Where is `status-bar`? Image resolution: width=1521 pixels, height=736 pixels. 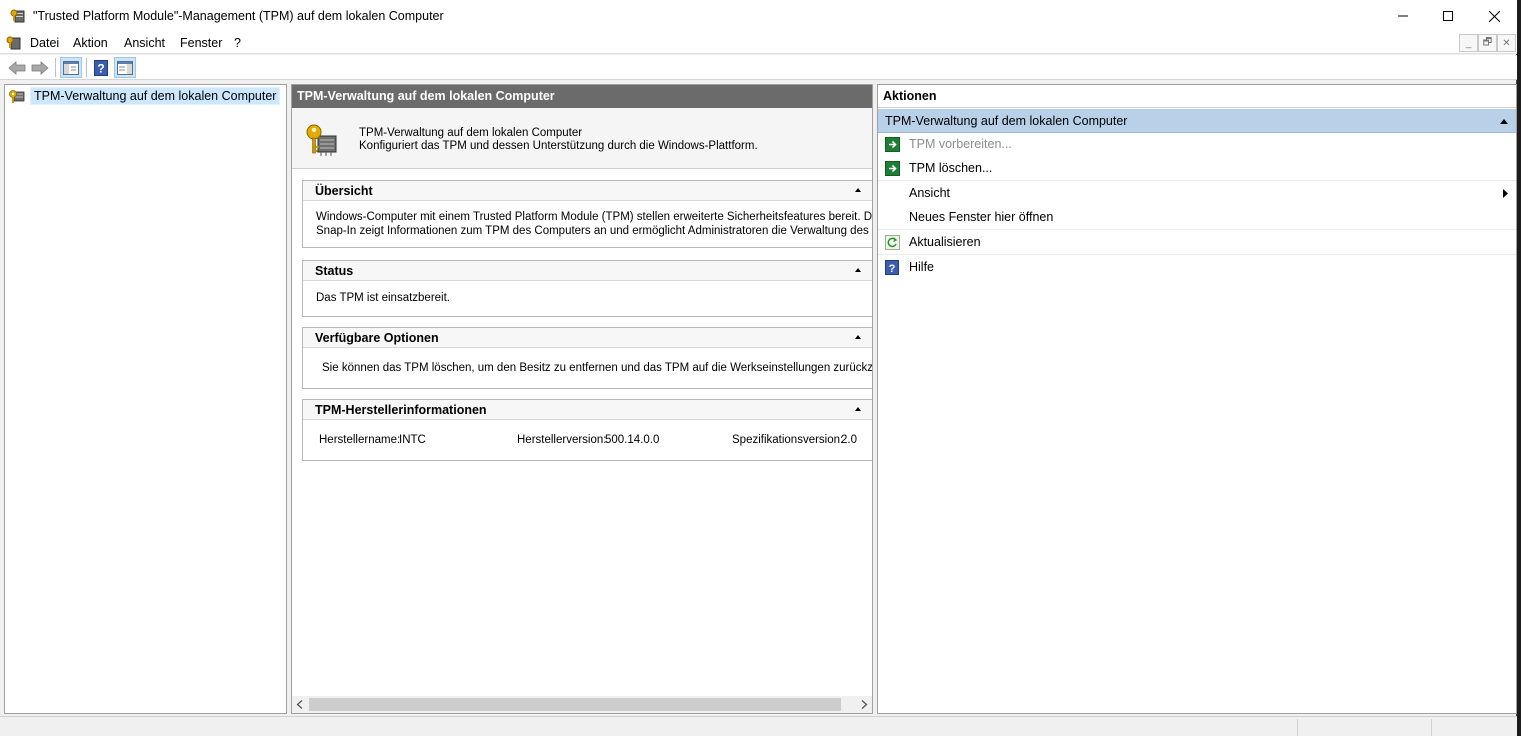 status-bar is located at coordinates (758, 726).